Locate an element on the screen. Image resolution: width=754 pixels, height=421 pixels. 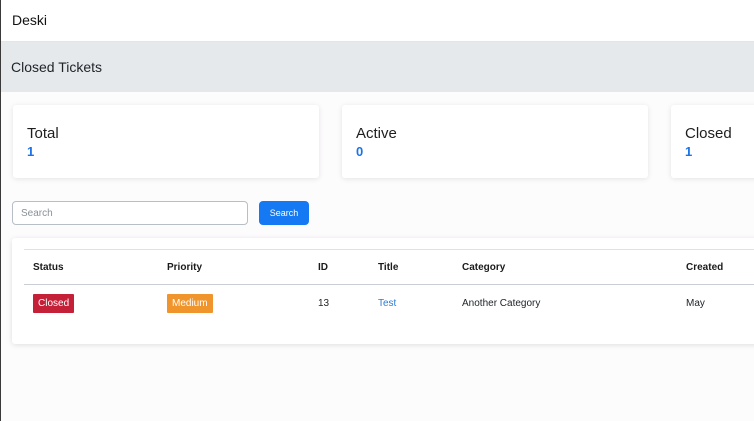
column-header-priority: Priority is located at coordinates (233, 267).